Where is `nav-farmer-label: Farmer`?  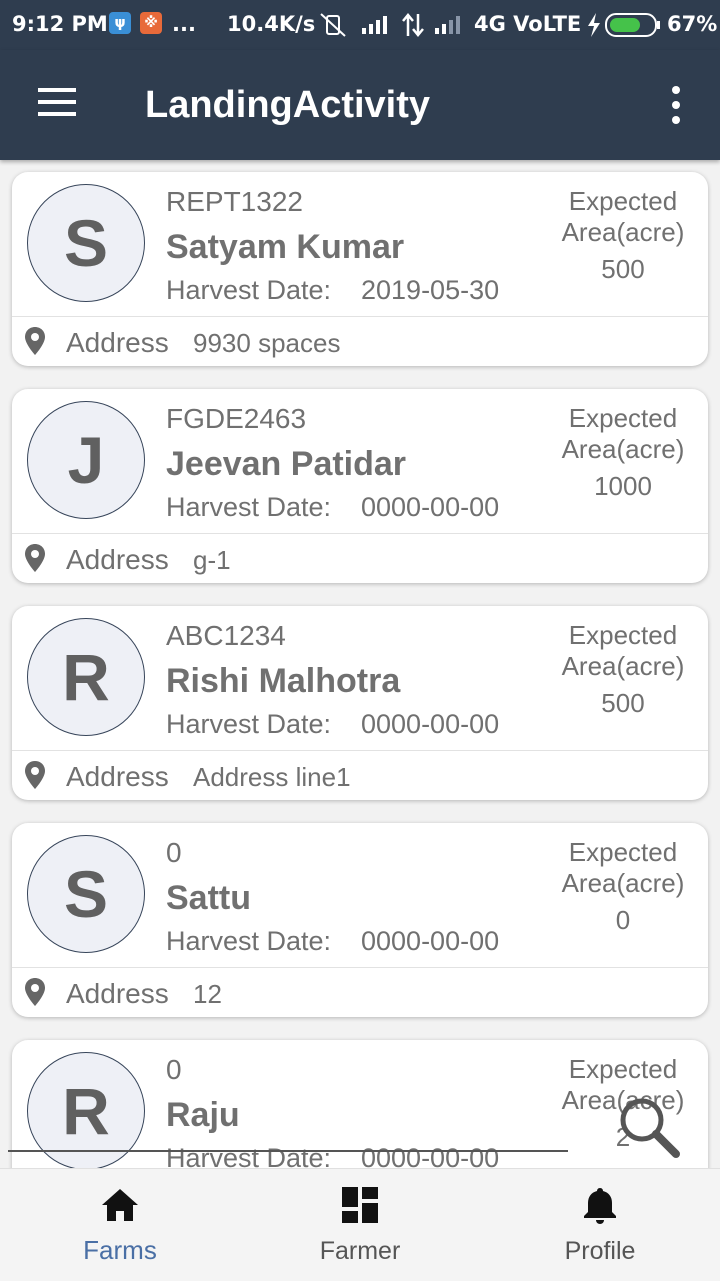 nav-farmer-label: Farmer is located at coordinates (360, 1251).